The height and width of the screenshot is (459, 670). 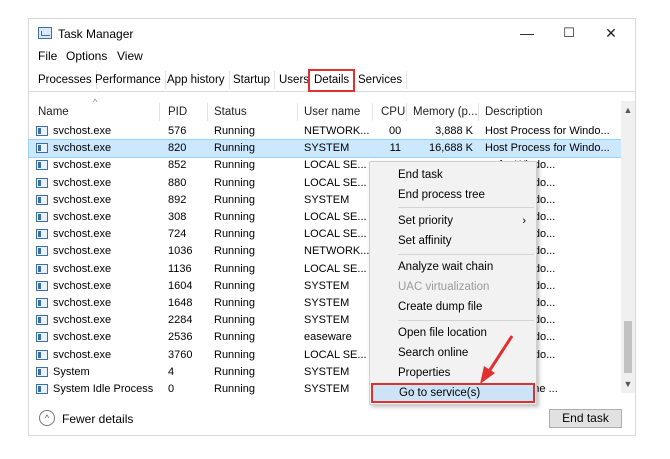 I want to click on task-manager-icon, so click(x=45, y=33).